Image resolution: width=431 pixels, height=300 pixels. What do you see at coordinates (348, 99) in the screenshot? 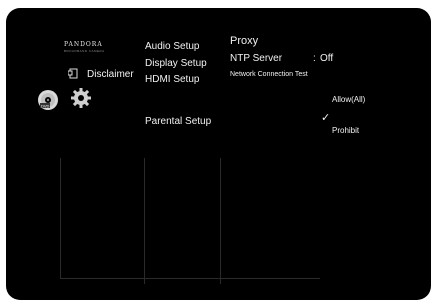
I see `option-allow-all: Allow(All)` at bounding box center [348, 99].